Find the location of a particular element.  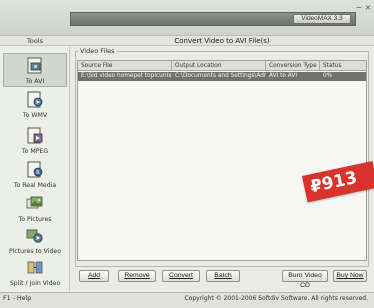

column-header-source: Source File is located at coordinates (125, 66).